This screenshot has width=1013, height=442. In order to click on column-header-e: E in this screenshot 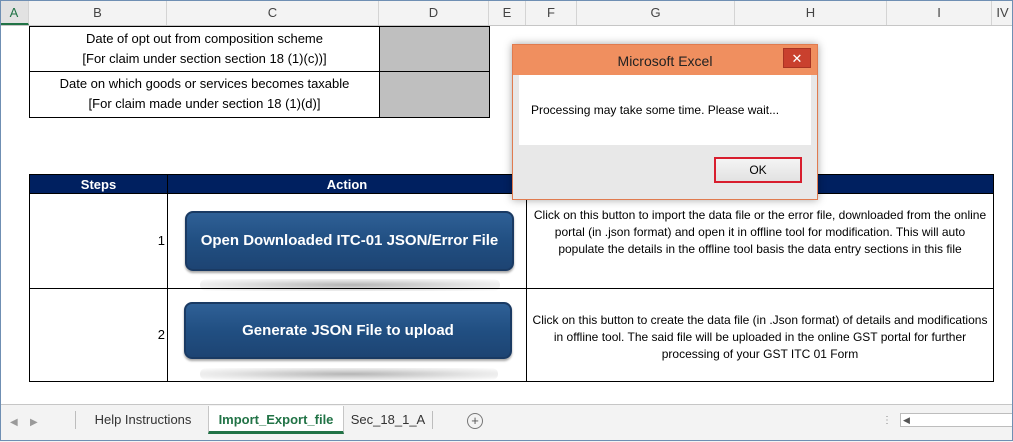, I will do `click(507, 12)`.